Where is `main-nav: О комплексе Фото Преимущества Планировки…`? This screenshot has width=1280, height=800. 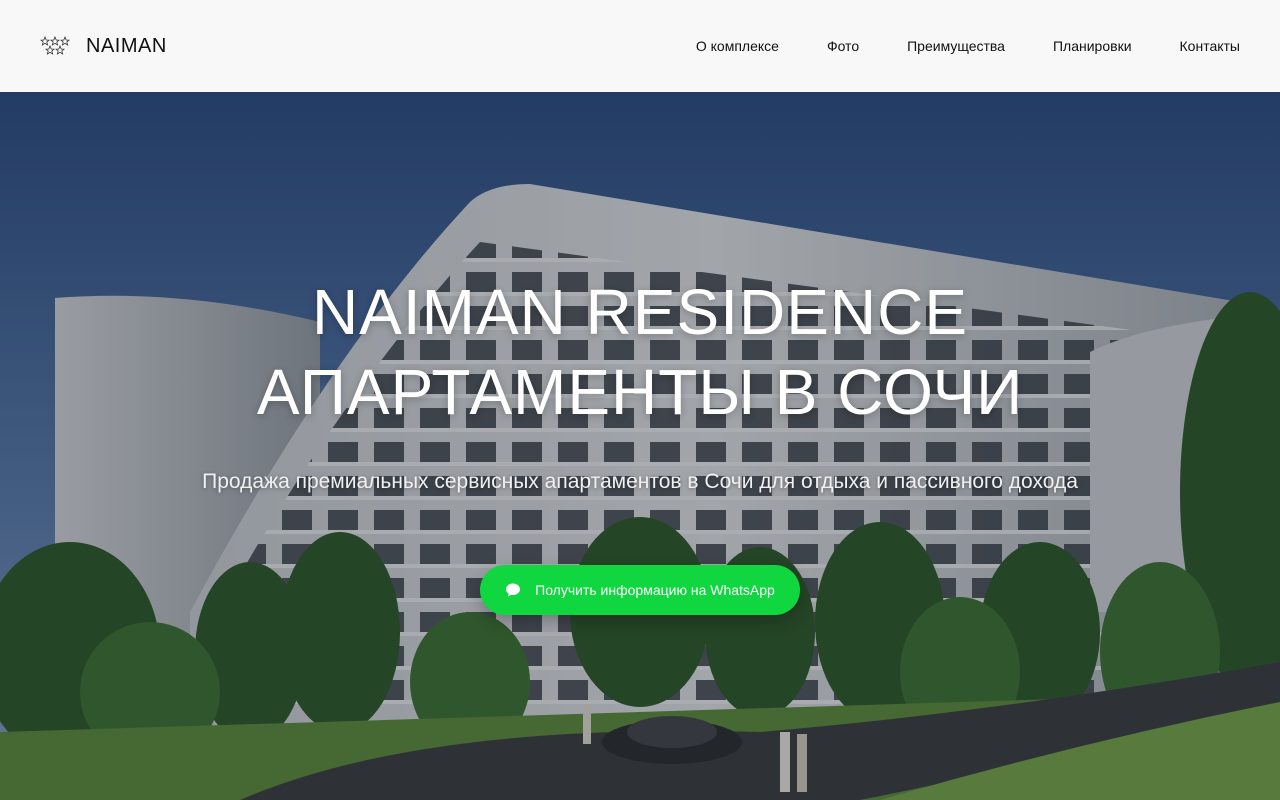 main-nav: О комплексе Фото Преимущества Планировки… is located at coordinates (968, 46).